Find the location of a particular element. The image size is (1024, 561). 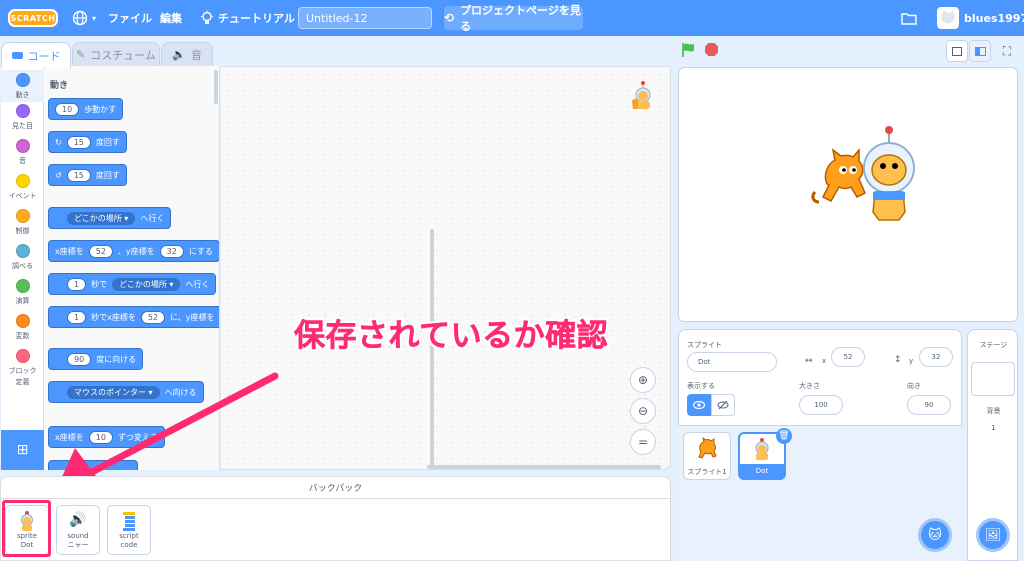

block-dropdown: マウスのポインター ▾ is located at coordinates (113, 392).